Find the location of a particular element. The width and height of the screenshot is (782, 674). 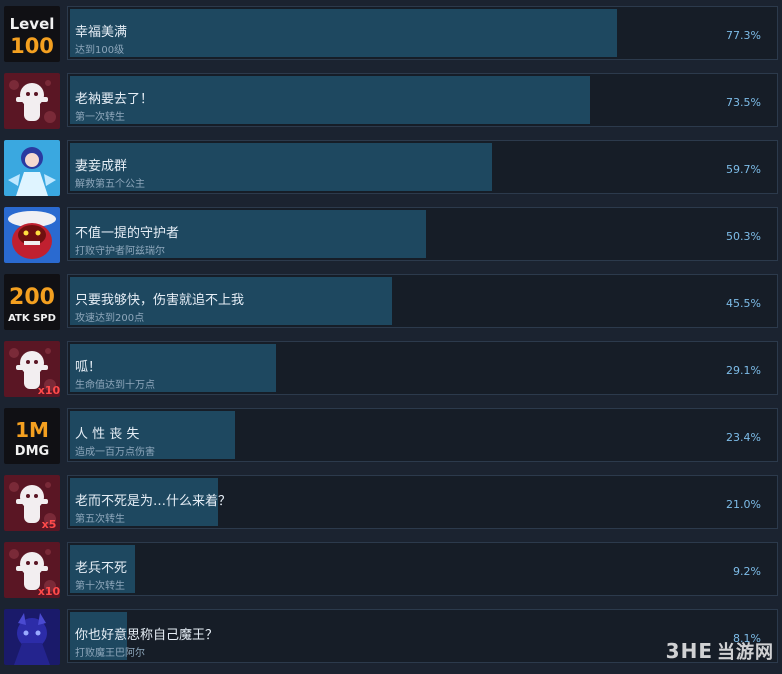

achievement-row: x10 呱！ 生命值达到十万点 29.1% is located at coordinates (391, 367).